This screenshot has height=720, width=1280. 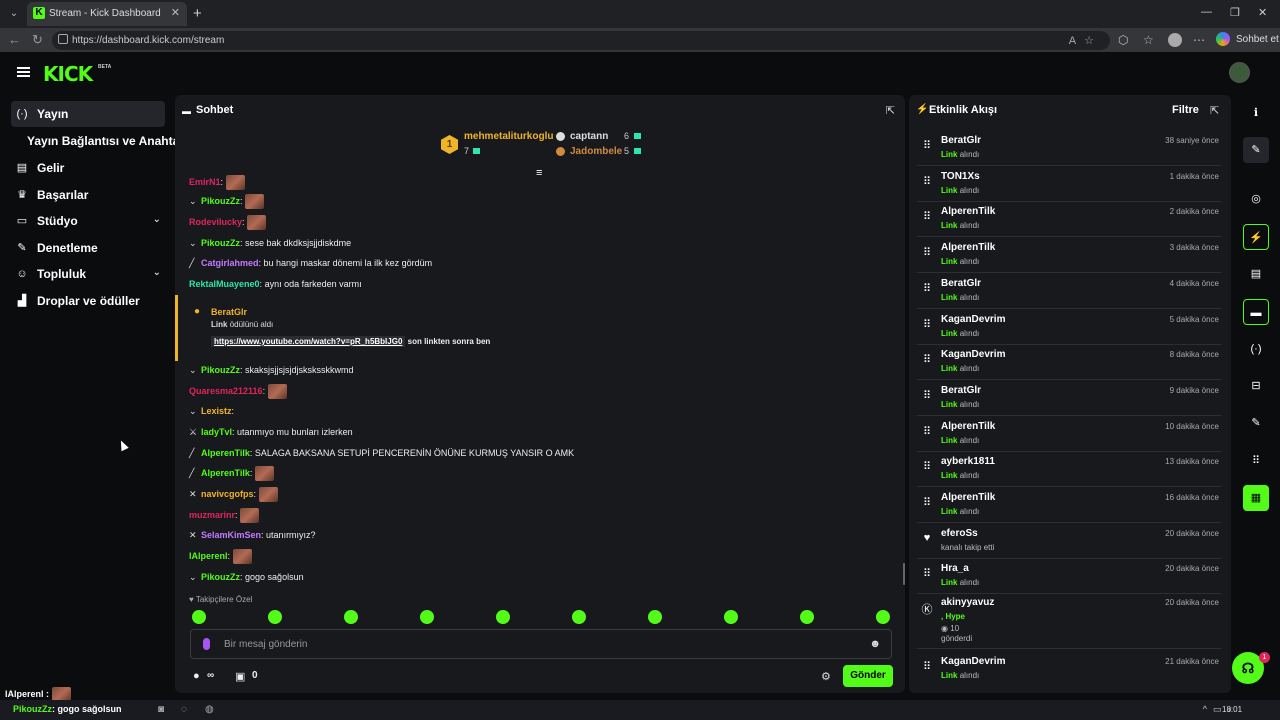 What do you see at coordinates (230, 263) in the screenshot?
I see `chat-username: Catgirlahmed` at bounding box center [230, 263].